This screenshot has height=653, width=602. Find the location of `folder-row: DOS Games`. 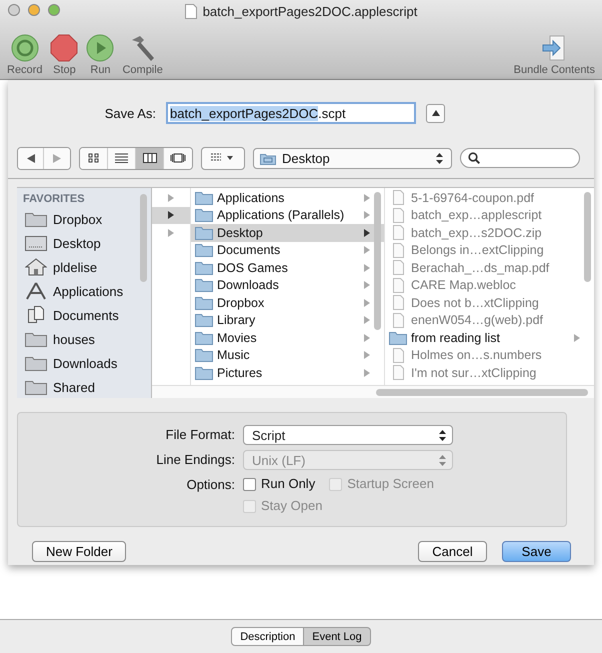

folder-row: DOS Games is located at coordinates (287, 267).